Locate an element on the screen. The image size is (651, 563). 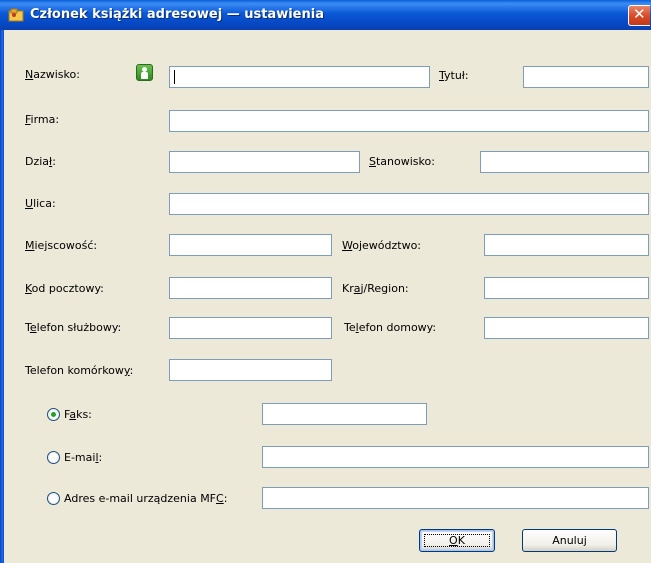
tel-domowy-label: Telefon domowy: is located at coordinates (390, 327).